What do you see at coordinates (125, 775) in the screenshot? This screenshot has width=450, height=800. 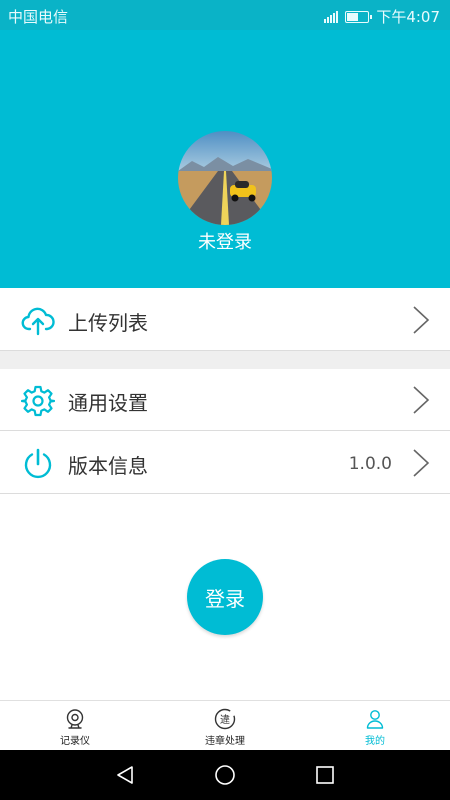 I see `back-icon` at bounding box center [125, 775].